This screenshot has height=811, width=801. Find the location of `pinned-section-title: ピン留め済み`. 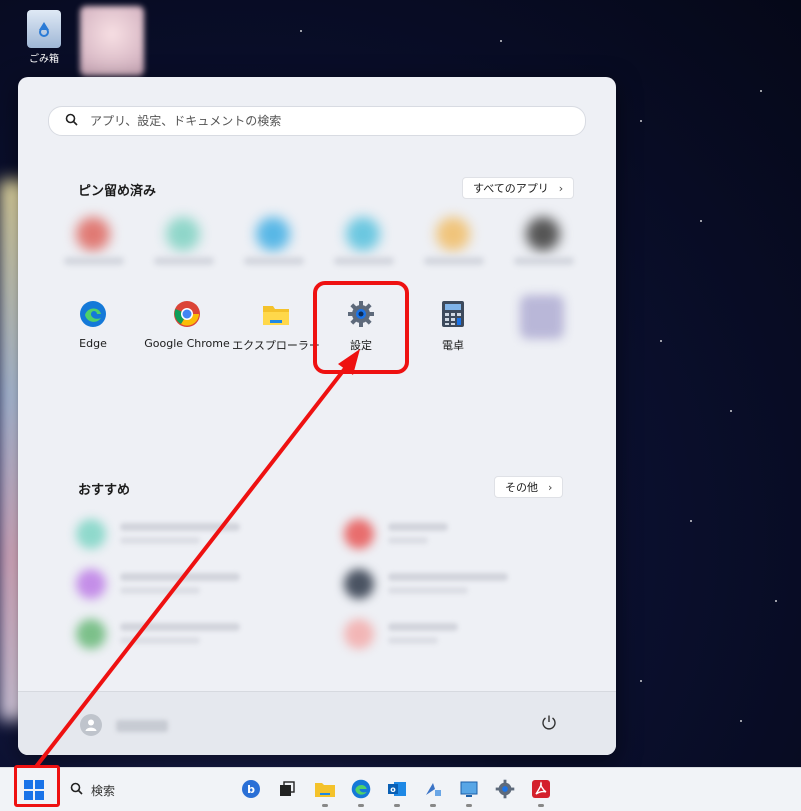

pinned-section-title: ピン留め済み is located at coordinates (117, 191).